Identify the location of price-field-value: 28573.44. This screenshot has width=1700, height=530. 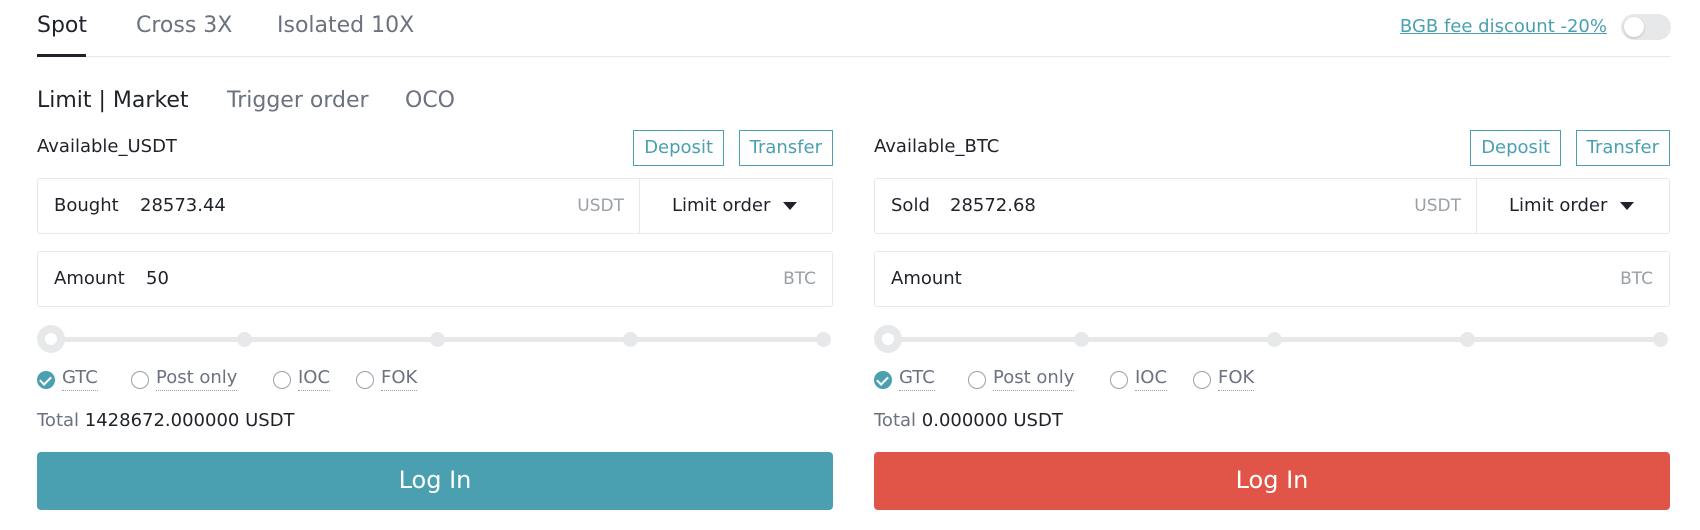
(183, 205).